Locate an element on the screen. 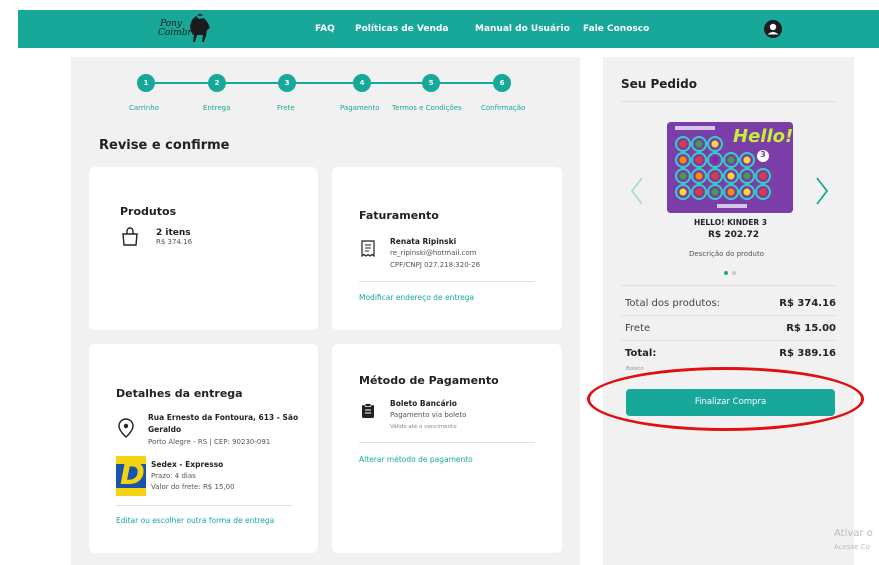  horse-rider-icon is located at coordinates (200, 28).